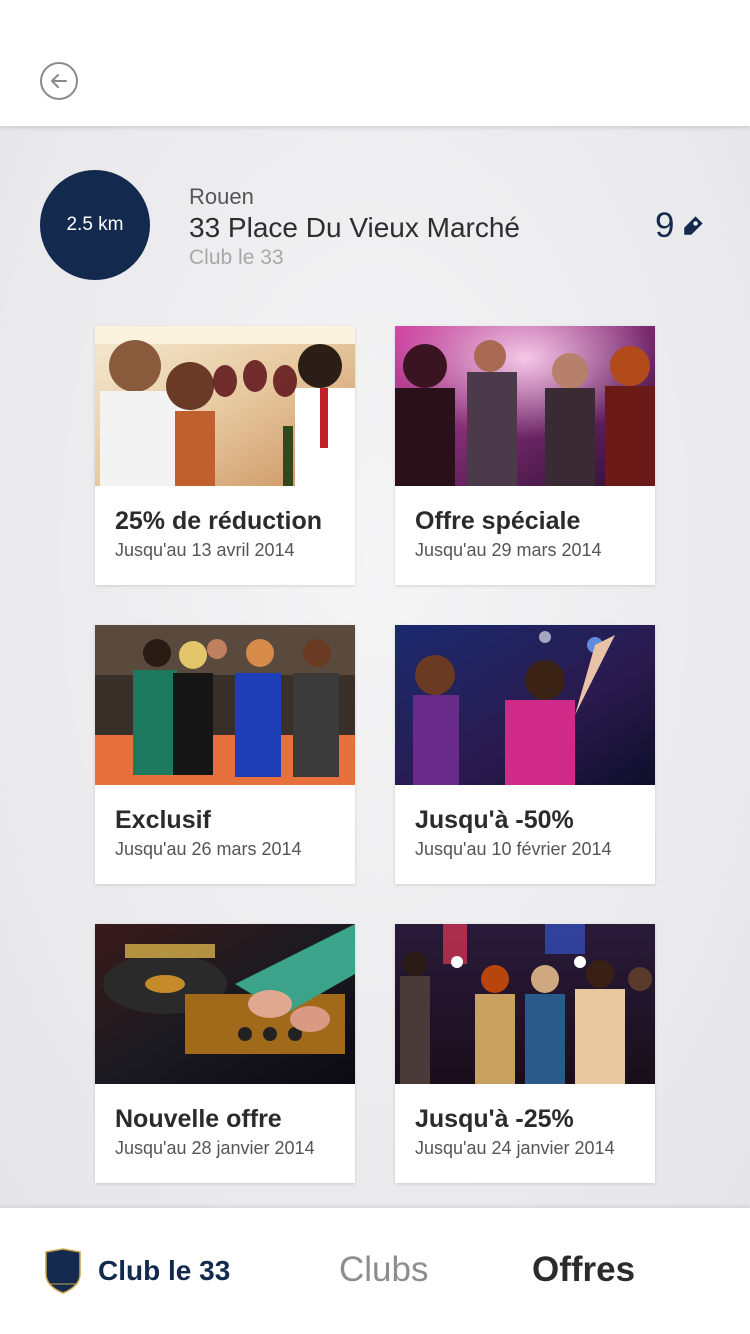 This screenshot has height=1334, width=750. What do you see at coordinates (236, 257) in the screenshot?
I see `venue-club-name: Club le 33` at bounding box center [236, 257].